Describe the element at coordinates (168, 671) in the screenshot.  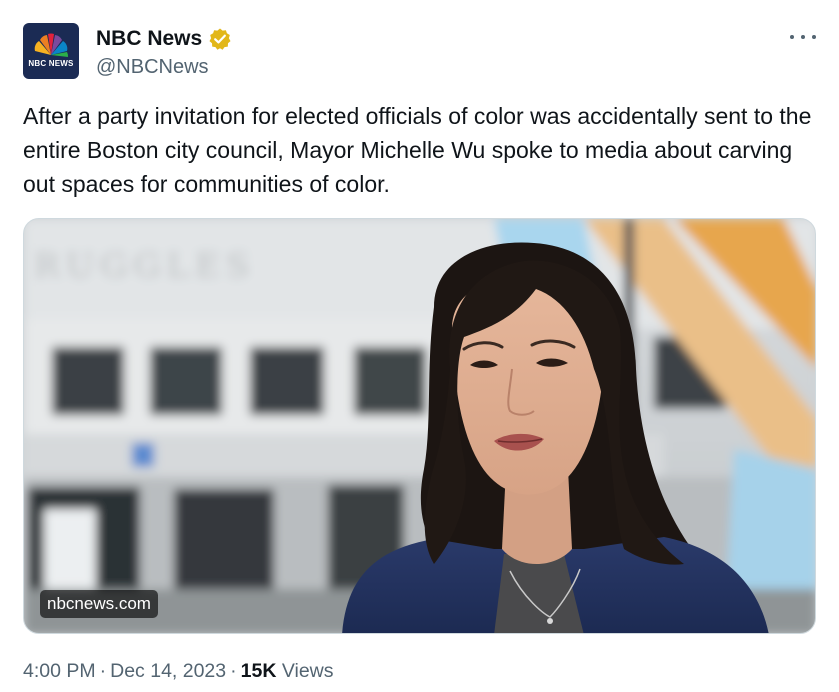
I see `tweet-date: Dec 14, 2023` at that location.